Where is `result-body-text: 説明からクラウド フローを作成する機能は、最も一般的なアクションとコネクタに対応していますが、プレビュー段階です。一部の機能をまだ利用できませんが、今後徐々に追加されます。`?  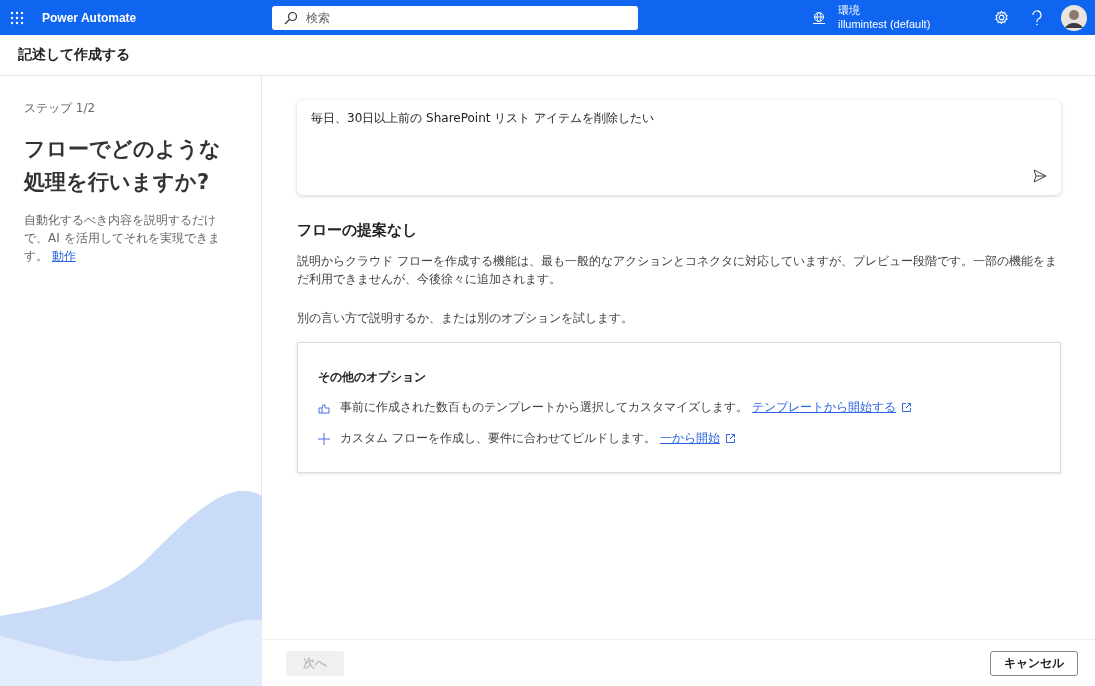 result-body-text: 説明からクラウド フローを作成する機能は、最も一般的なアクションとコネクタに対応していますが、プレビュー段階です。一部の機能をまだ利用できませんが、今後徐々に追加されます。 is located at coordinates (677, 270).